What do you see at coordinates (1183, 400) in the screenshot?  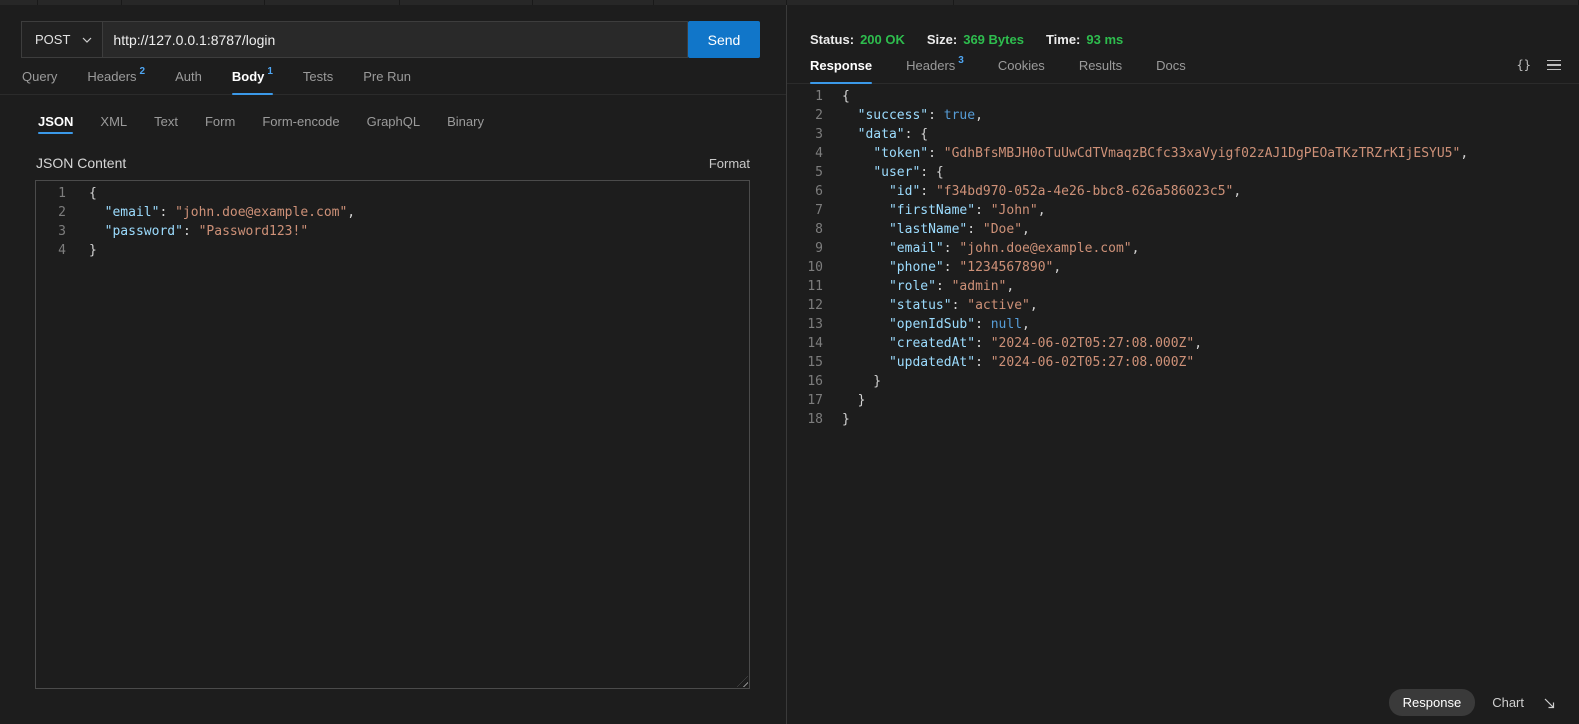 I see `code-line: 17 }` at bounding box center [1183, 400].